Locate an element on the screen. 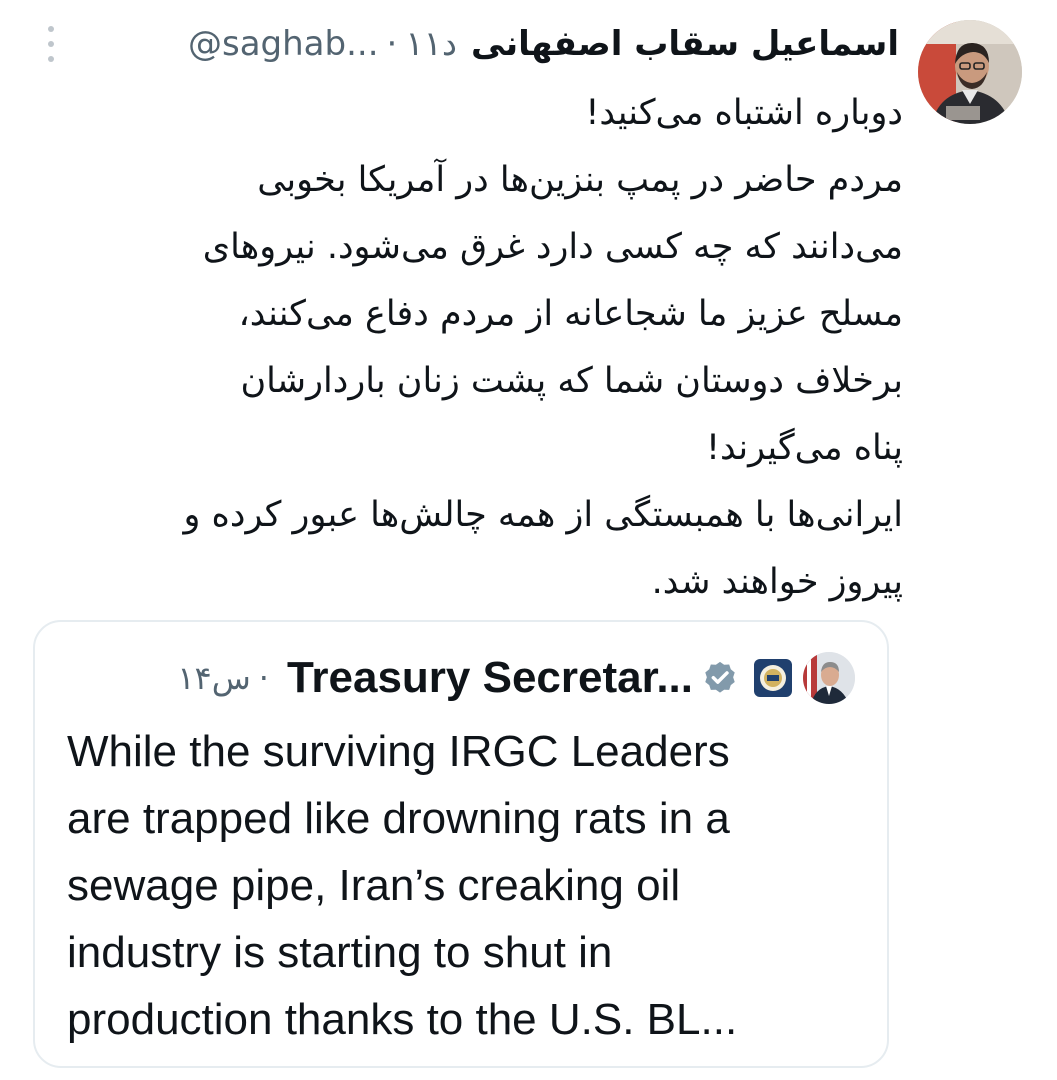 This screenshot has height=1080, width=1057. quote-author-avatar is located at coordinates (829, 678).